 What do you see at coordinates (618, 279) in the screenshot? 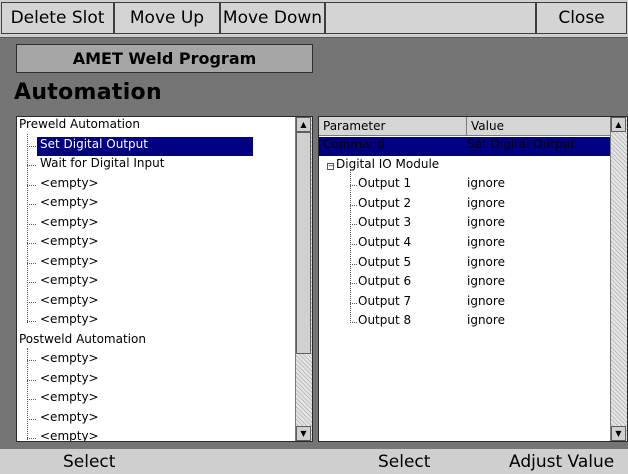
I see `param-scrollbar: ▲ ▼` at bounding box center [618, 279].